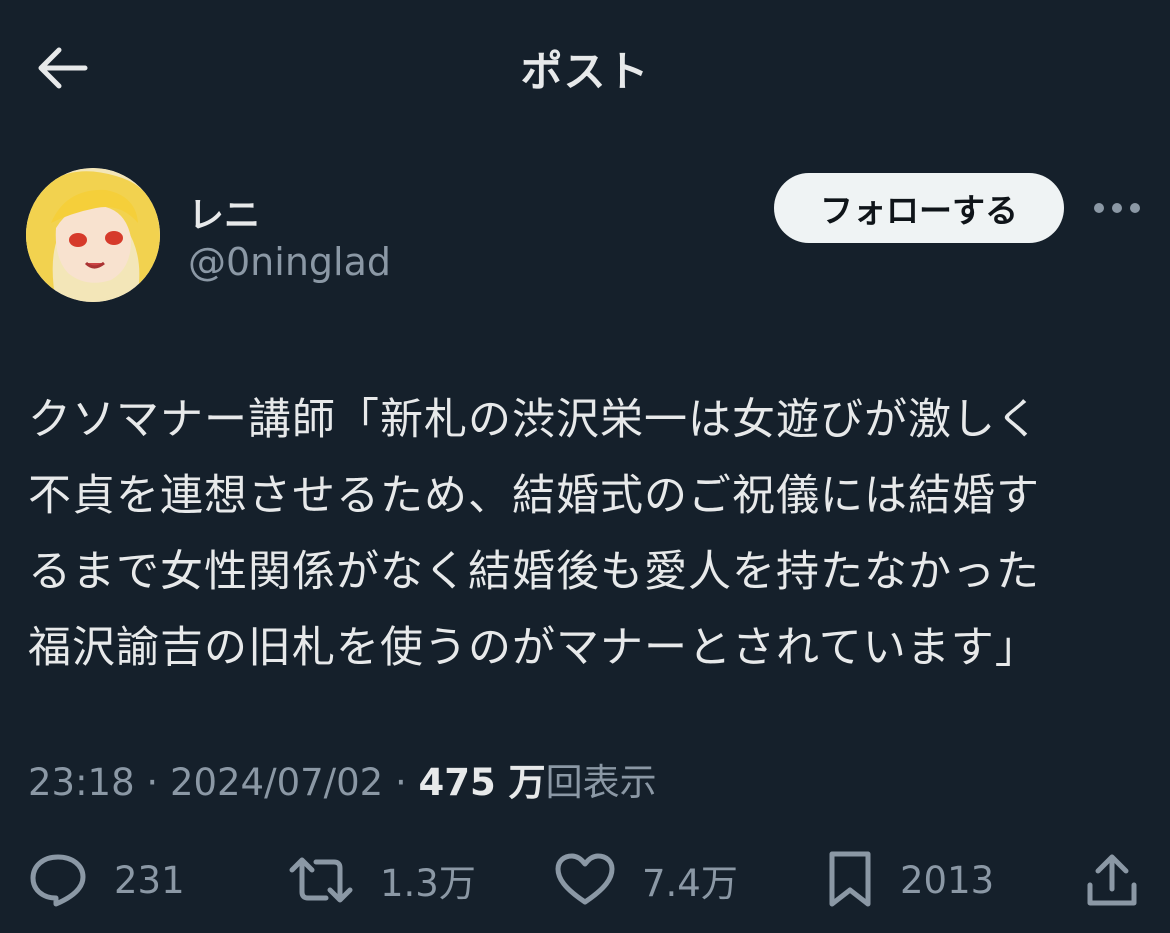 The height and width of the screenshot is (933, 1170). Describe the element at coordinates (690, 883) in the screenshot. I see `like-count: 7.4万` at that location.